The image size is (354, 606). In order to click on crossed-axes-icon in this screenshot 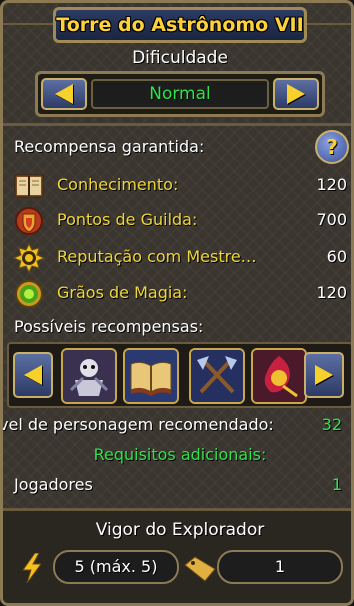, I will do `click(217, 376)`.